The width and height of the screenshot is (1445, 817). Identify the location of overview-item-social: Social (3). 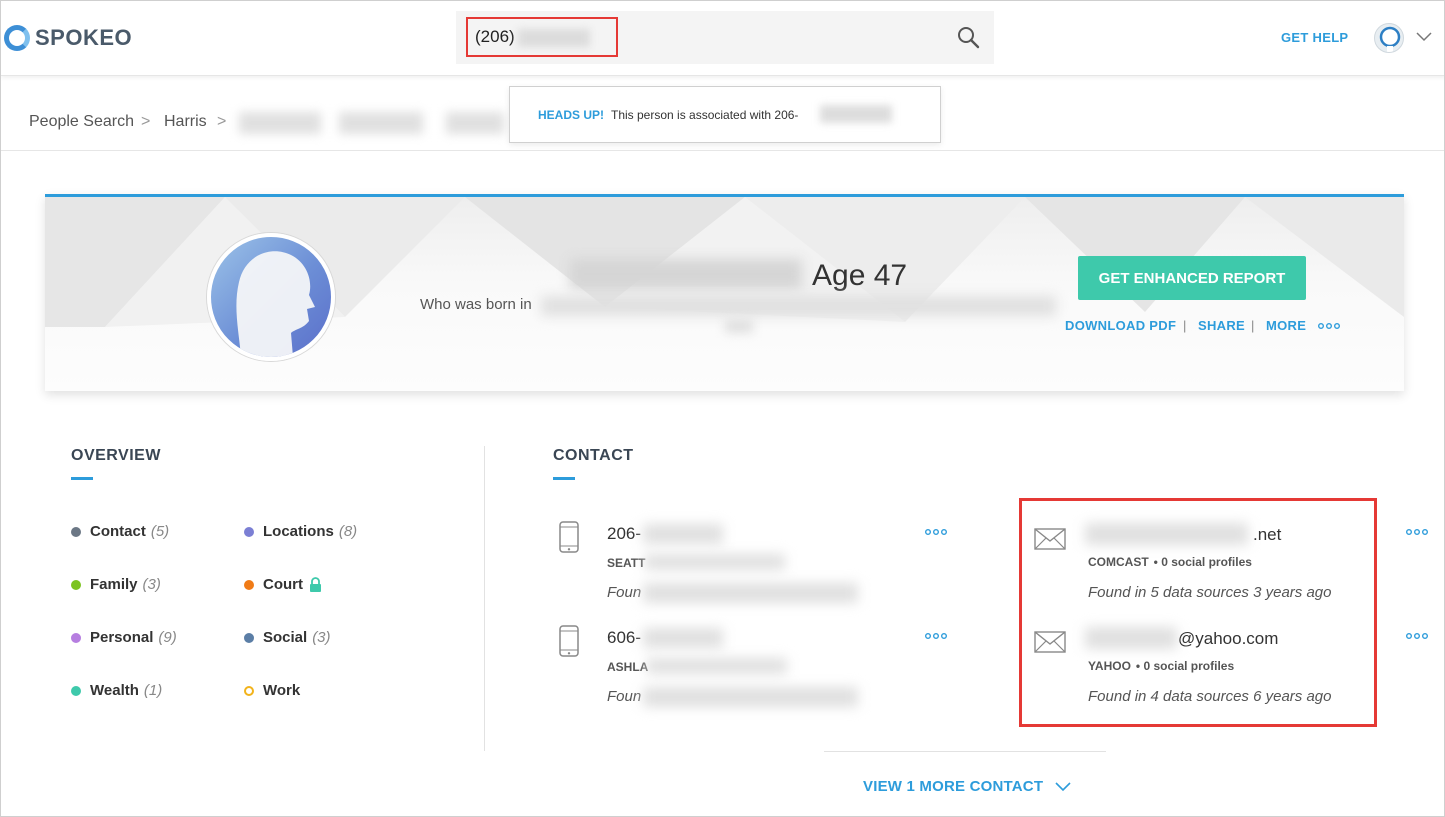
(287, 637).